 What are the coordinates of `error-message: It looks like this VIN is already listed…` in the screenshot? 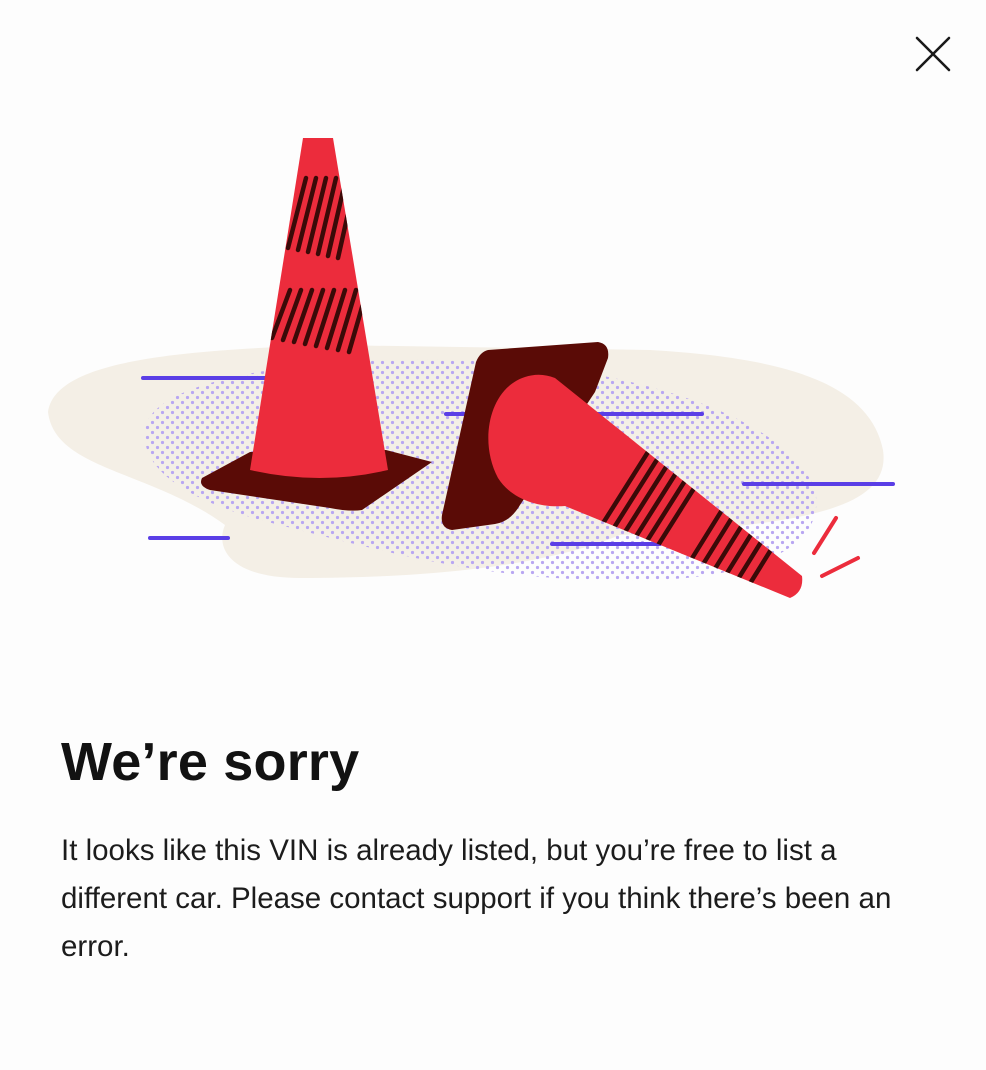 It's located at (476, 898).